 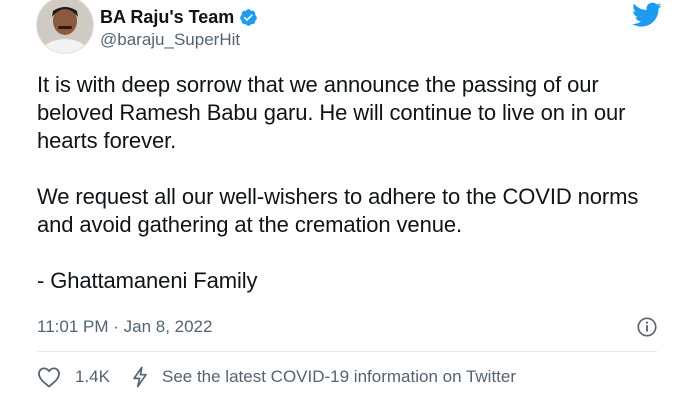 What do you see at coordinates (368, 30) in the screenshot?
I see `tweet-header: BA Raju's Team @baraju_SuperHit` at bounding box center [368, 30].